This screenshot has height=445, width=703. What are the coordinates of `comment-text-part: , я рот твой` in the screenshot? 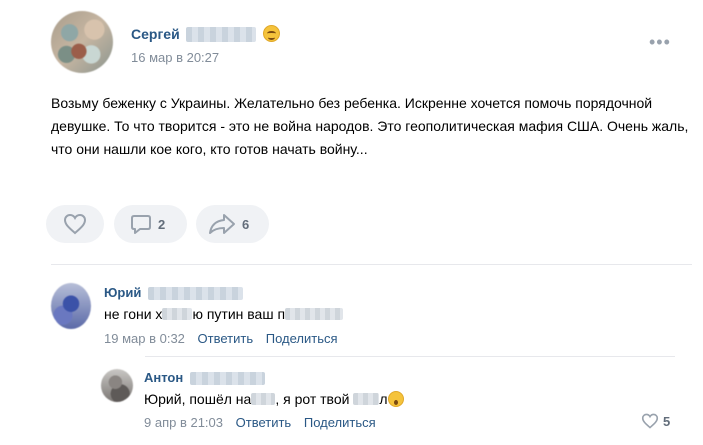 It's located at (312, 399).